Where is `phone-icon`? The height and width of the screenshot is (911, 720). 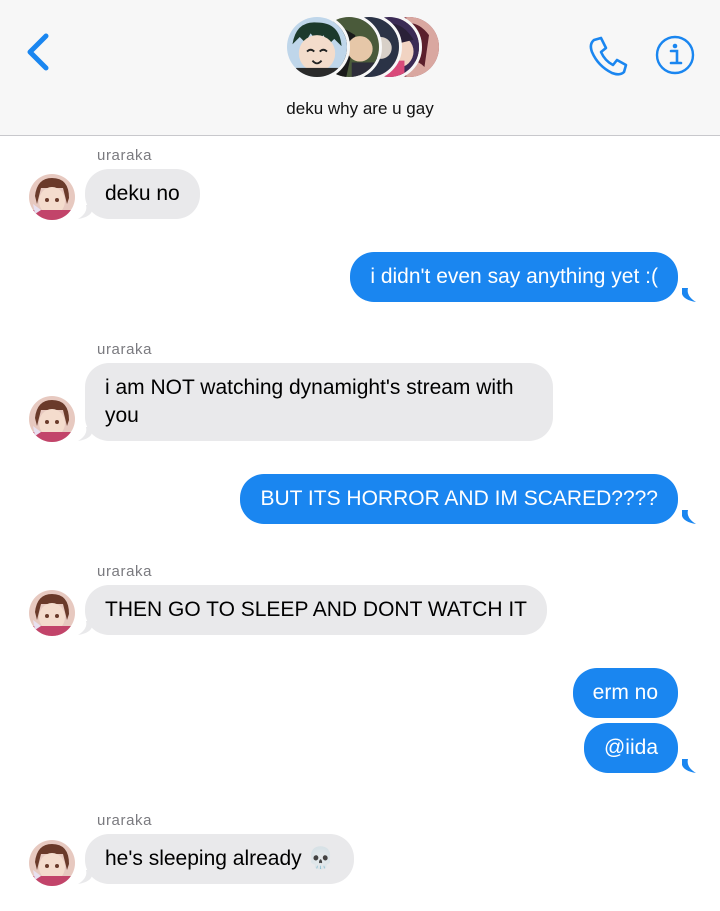
phone-icon is located at coordinates (608, 56).